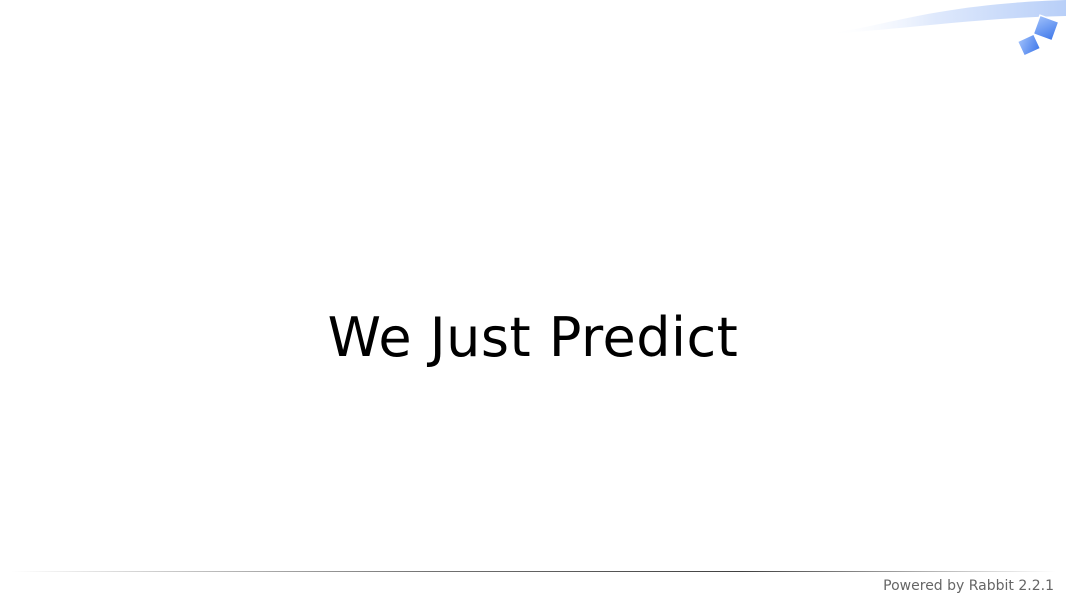 The width and height of the screenshot is (1066, 600). I want to click on footer-divider, so click(533, 571).